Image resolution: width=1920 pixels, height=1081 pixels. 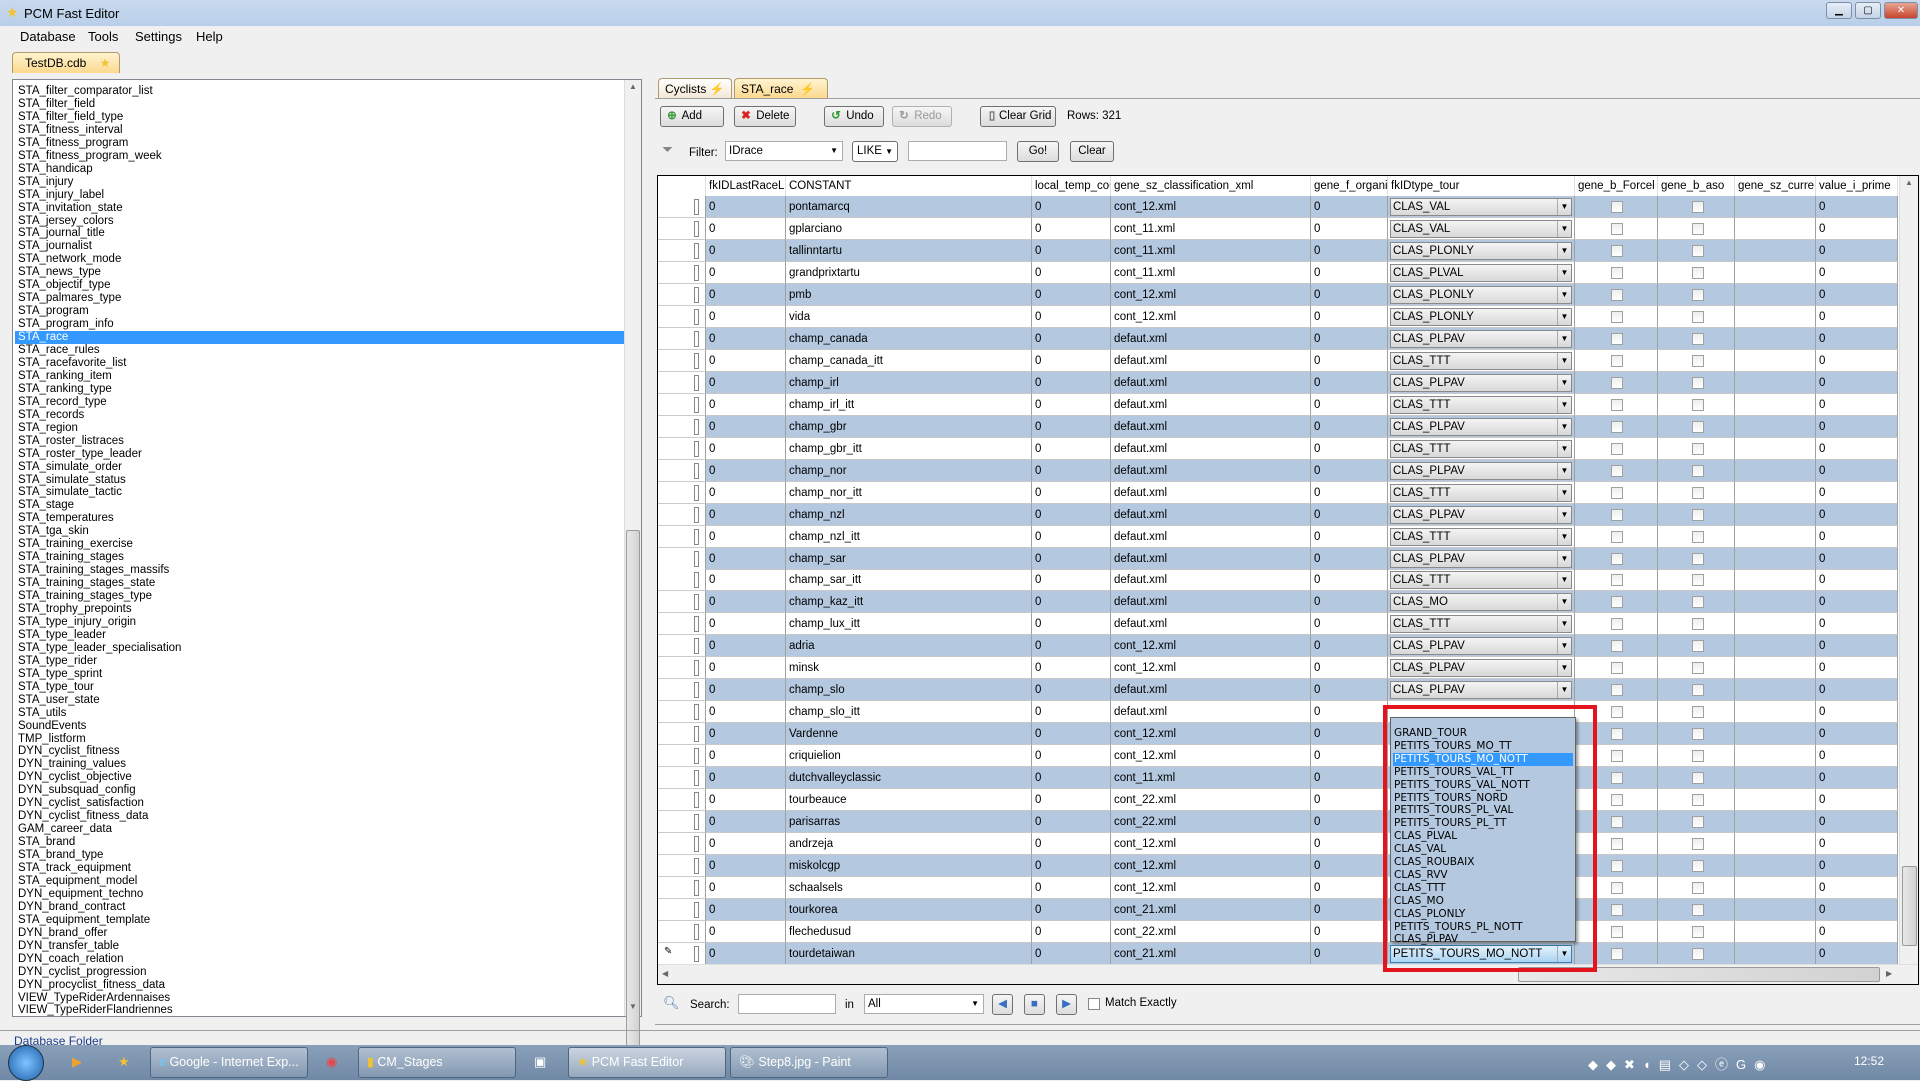 What do you see at coordinates (319, 480) in the screenshot?
I see `table-list-item: STA_simulate_status` at bounding box center [319, 480].